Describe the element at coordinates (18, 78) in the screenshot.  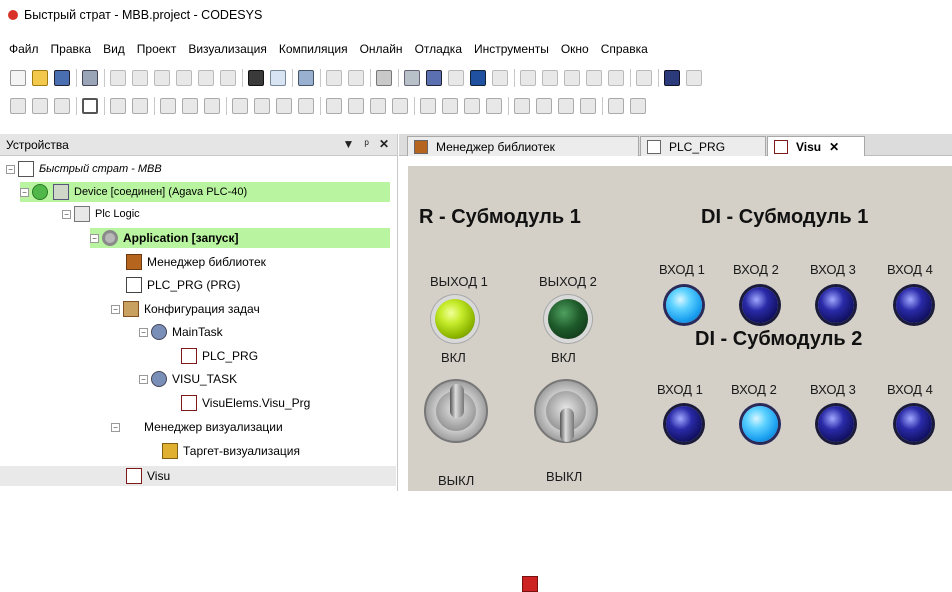
I see `new-file-icon` at that location.